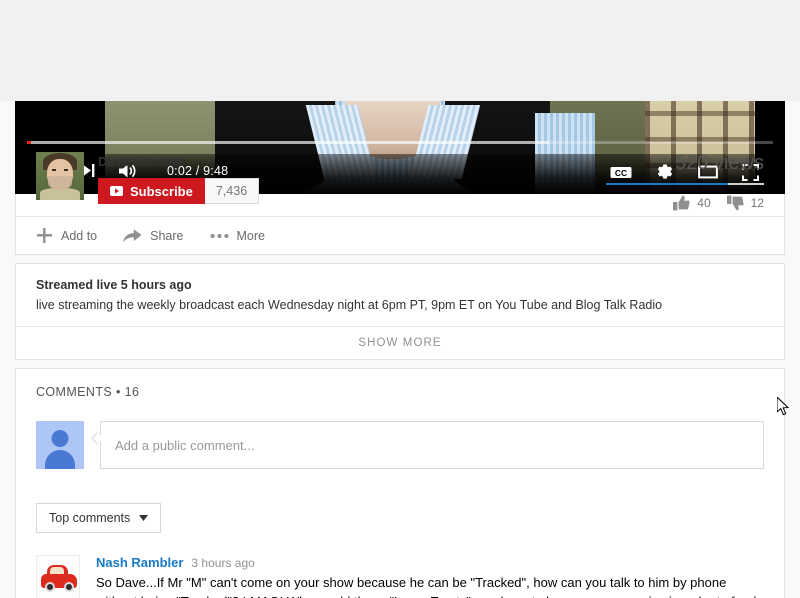  I want to click on channel-avatar, so click(60, 176).